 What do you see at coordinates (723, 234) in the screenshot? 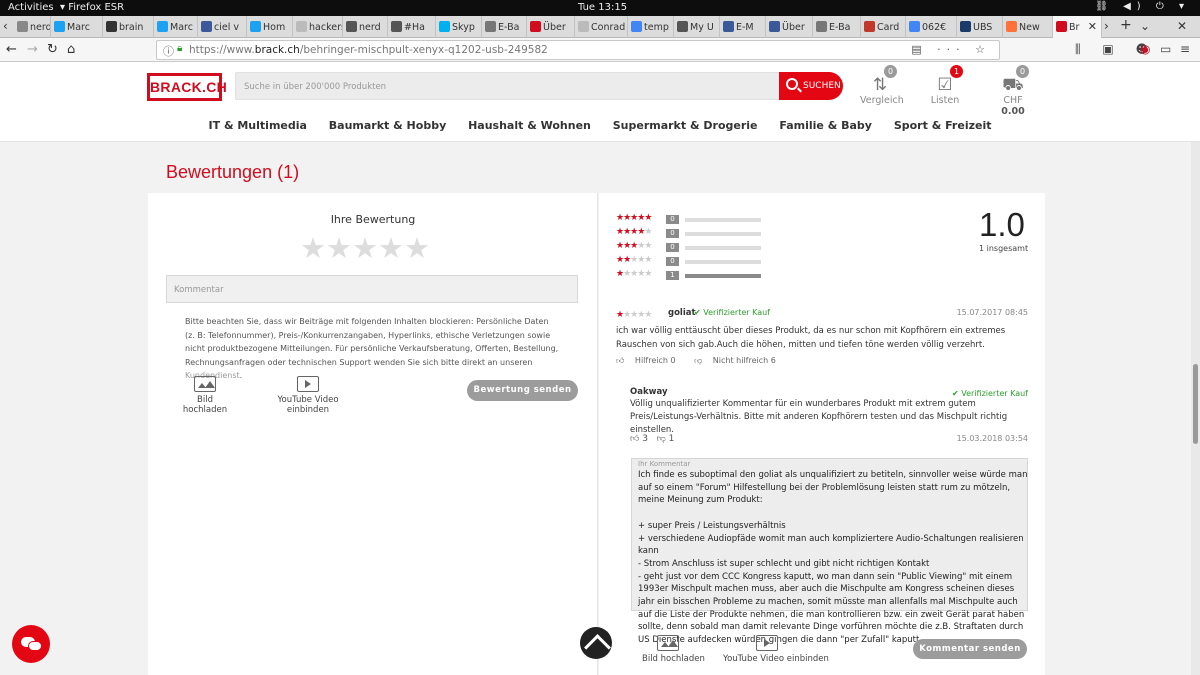
I see `histogram-bar` at bounding box center [723, 234].